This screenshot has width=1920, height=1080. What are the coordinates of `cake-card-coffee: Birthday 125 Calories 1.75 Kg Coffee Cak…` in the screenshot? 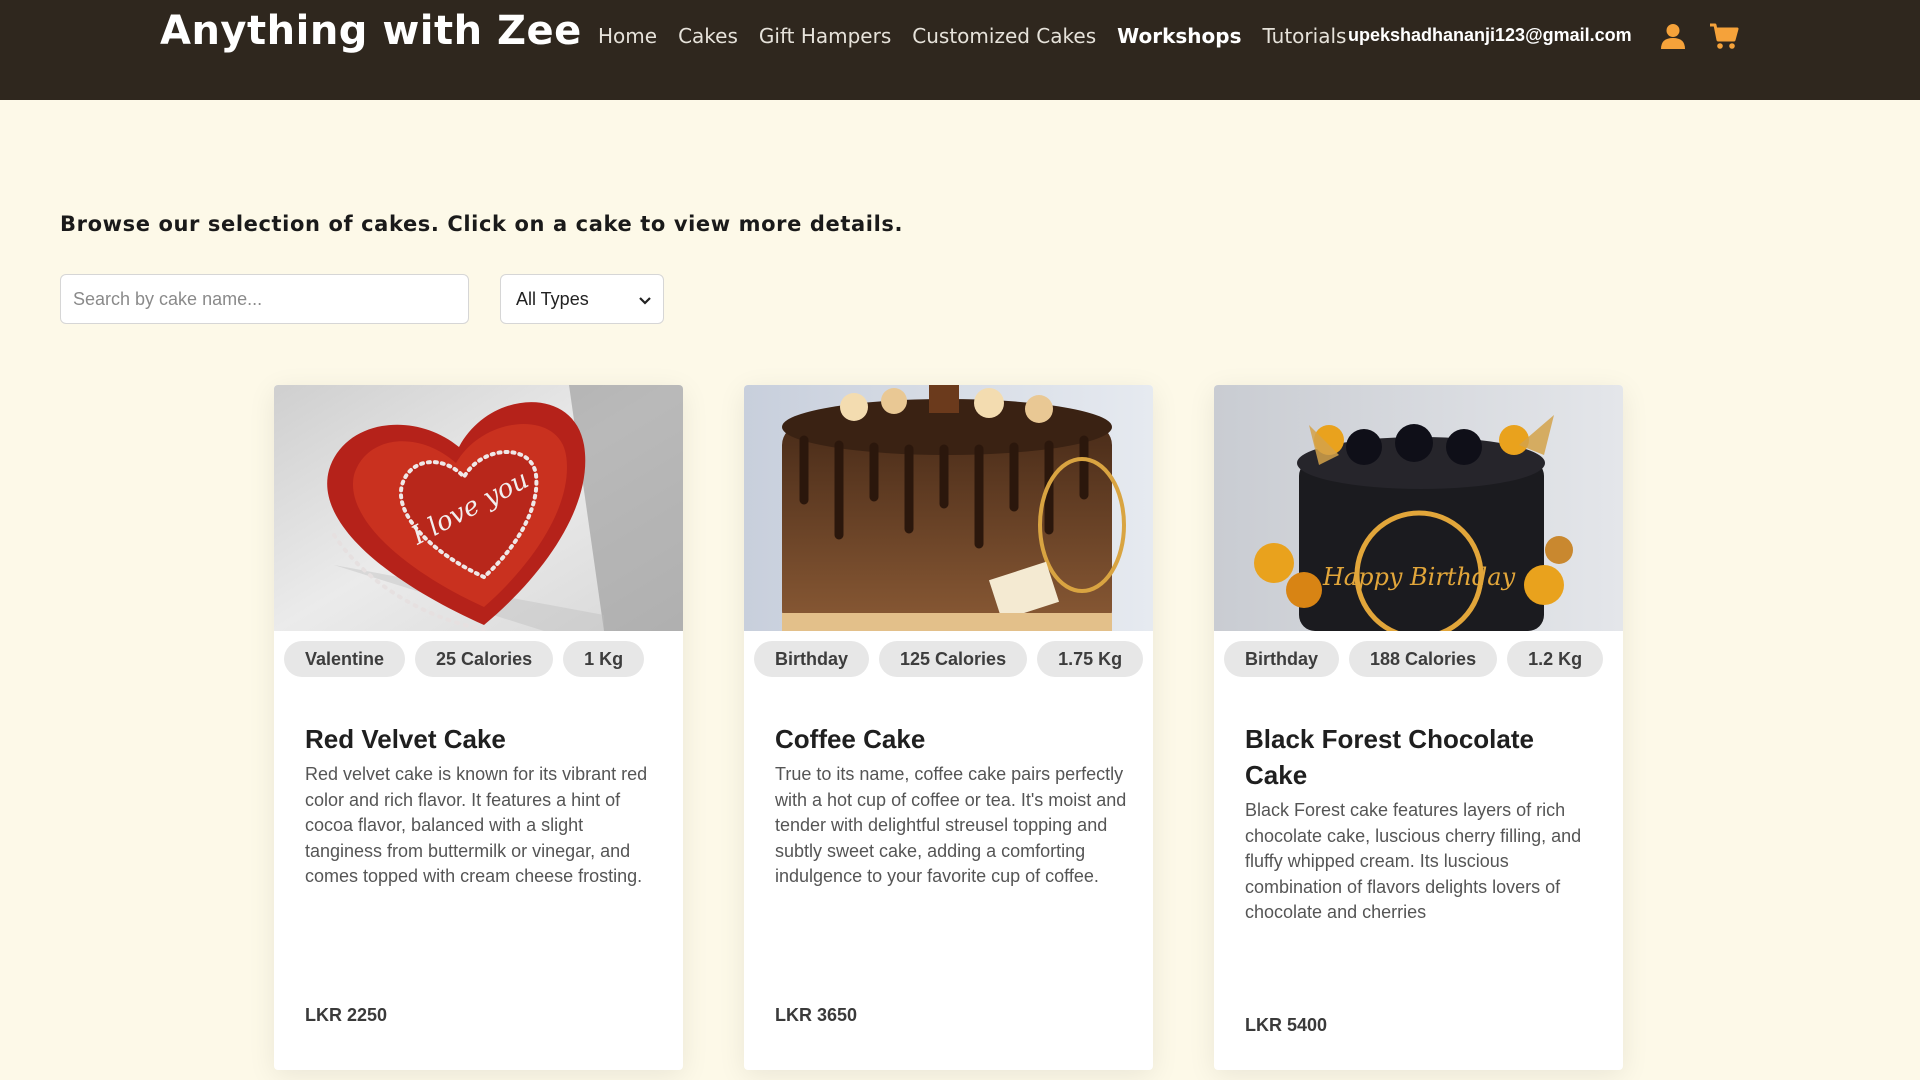 It's located at (948, 727).